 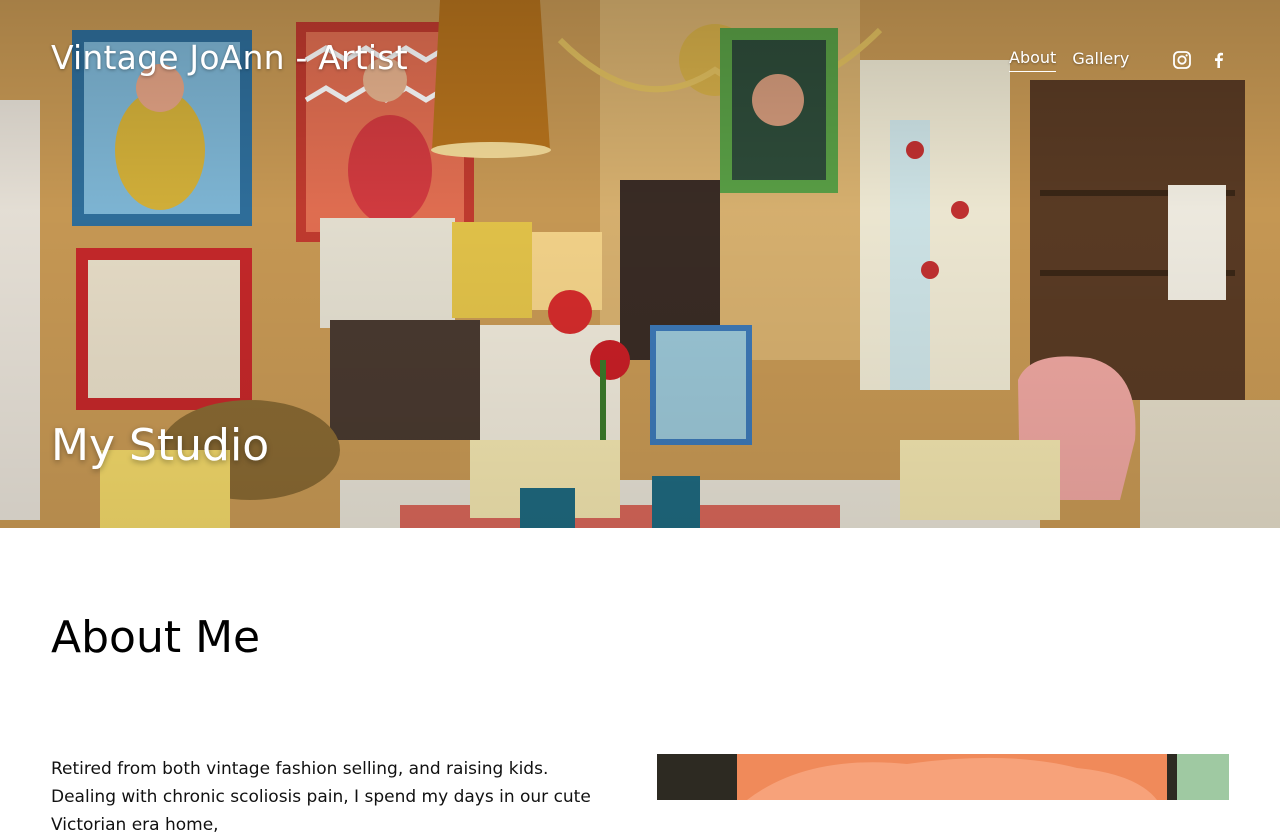 I want to click on artist-portrait-photo, so click(x=943, y=777).